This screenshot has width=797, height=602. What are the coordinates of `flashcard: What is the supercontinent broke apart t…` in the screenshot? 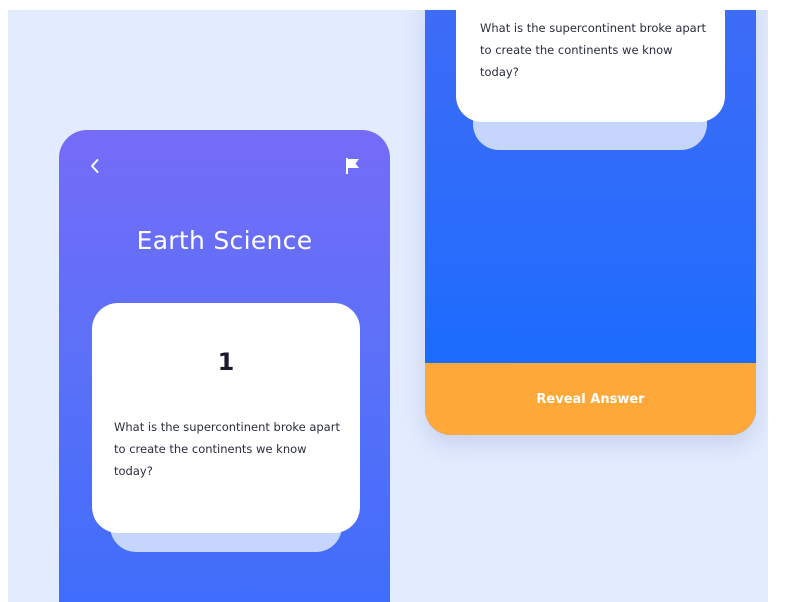 It's located at (590, 66).